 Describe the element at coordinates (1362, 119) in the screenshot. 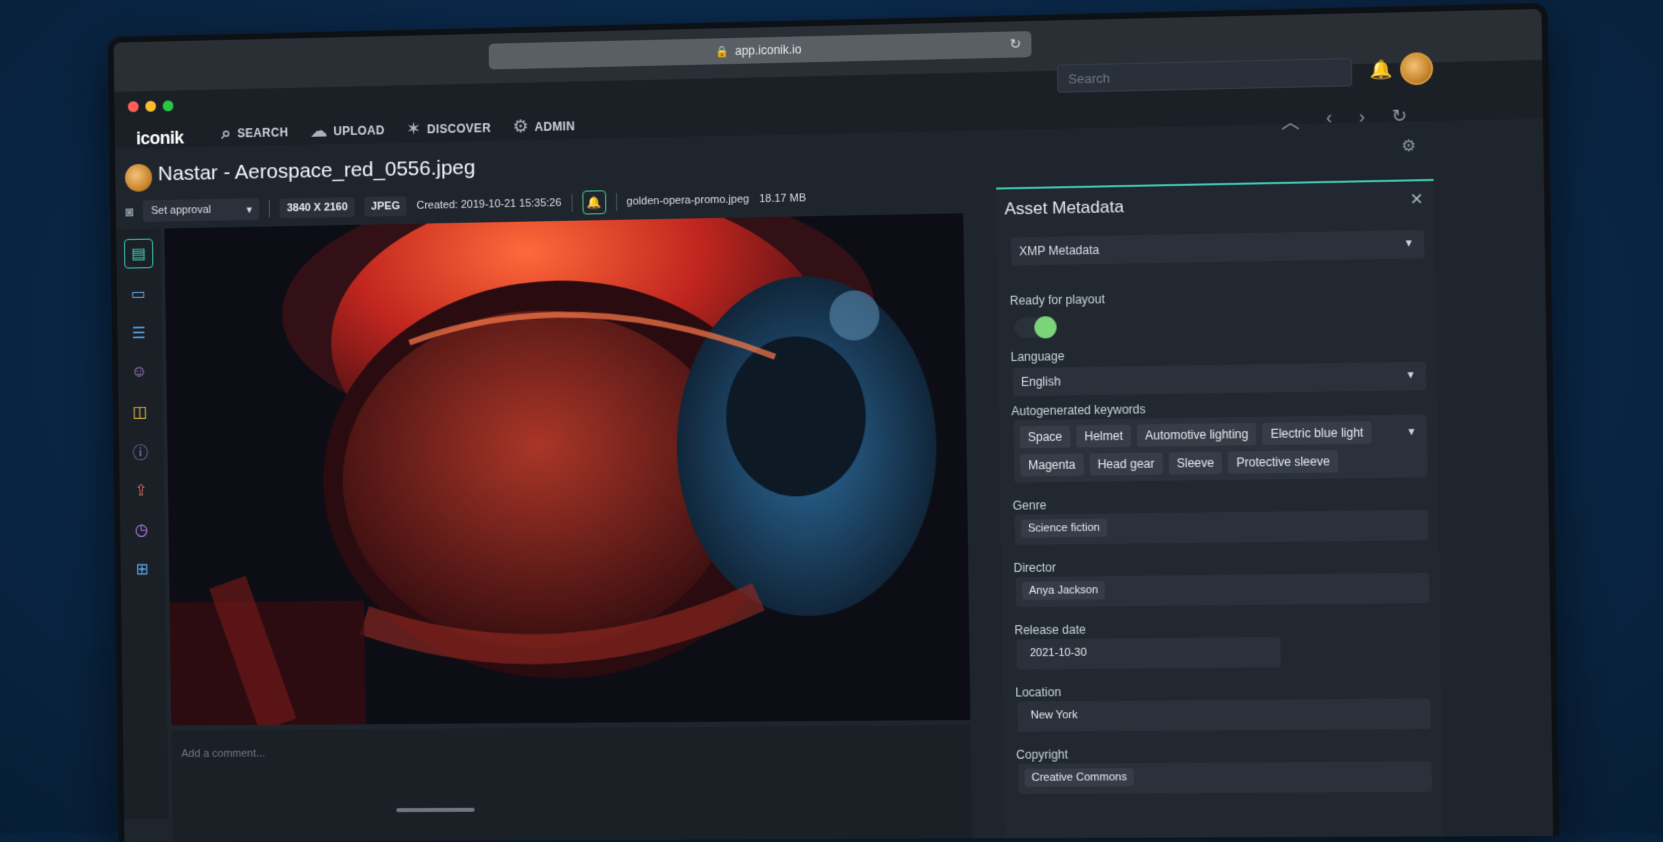

I see `chevron-right-icon: ›` at that location.